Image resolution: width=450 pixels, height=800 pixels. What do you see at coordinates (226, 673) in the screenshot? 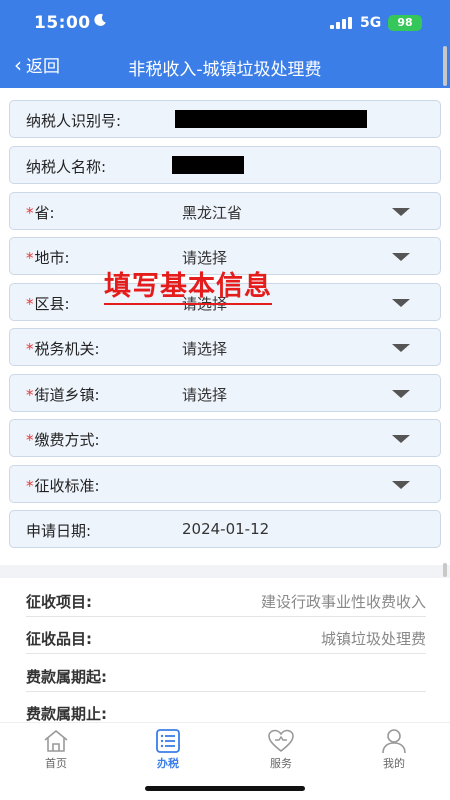
I see `period-start-row: 费款属期起:` at bounding box center [226, 673].